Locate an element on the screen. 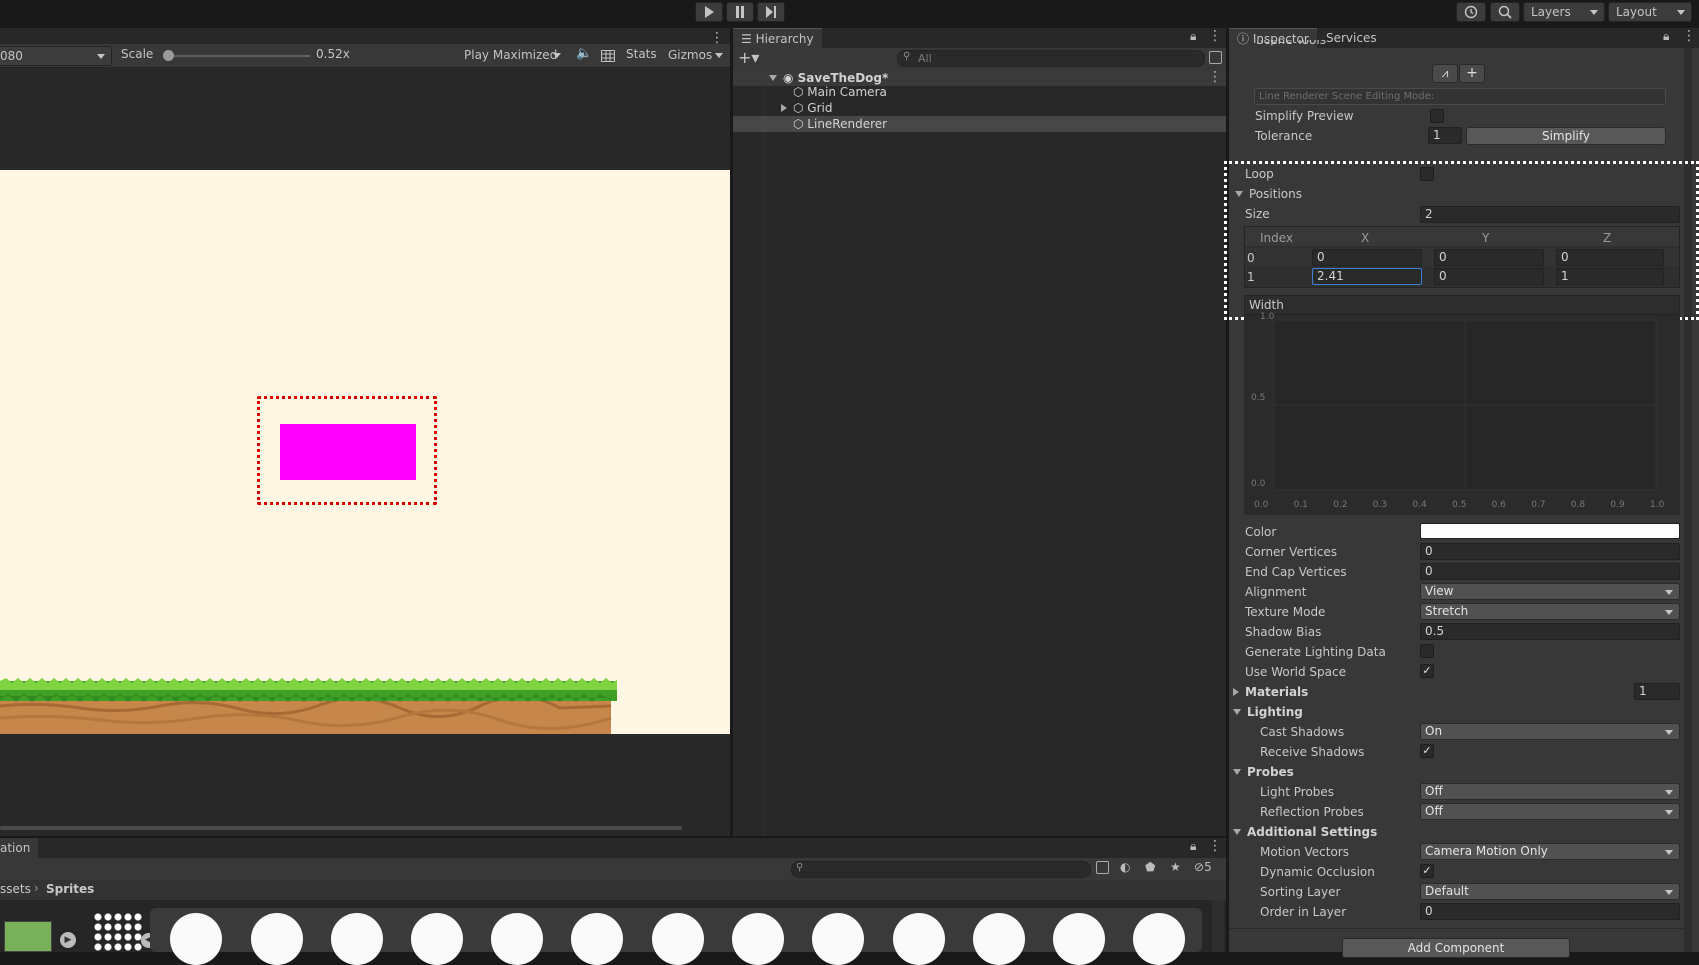  edit-points-button: ⩘ is located at coordinates (1445, 73).